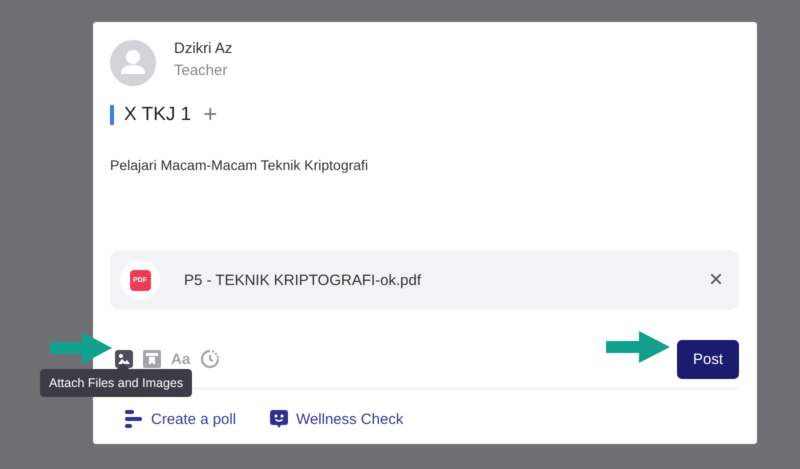  What do you see at coordinates (708, 359) in the screenshot?
I see `post-button: Post` at bounding box center [708, 359].